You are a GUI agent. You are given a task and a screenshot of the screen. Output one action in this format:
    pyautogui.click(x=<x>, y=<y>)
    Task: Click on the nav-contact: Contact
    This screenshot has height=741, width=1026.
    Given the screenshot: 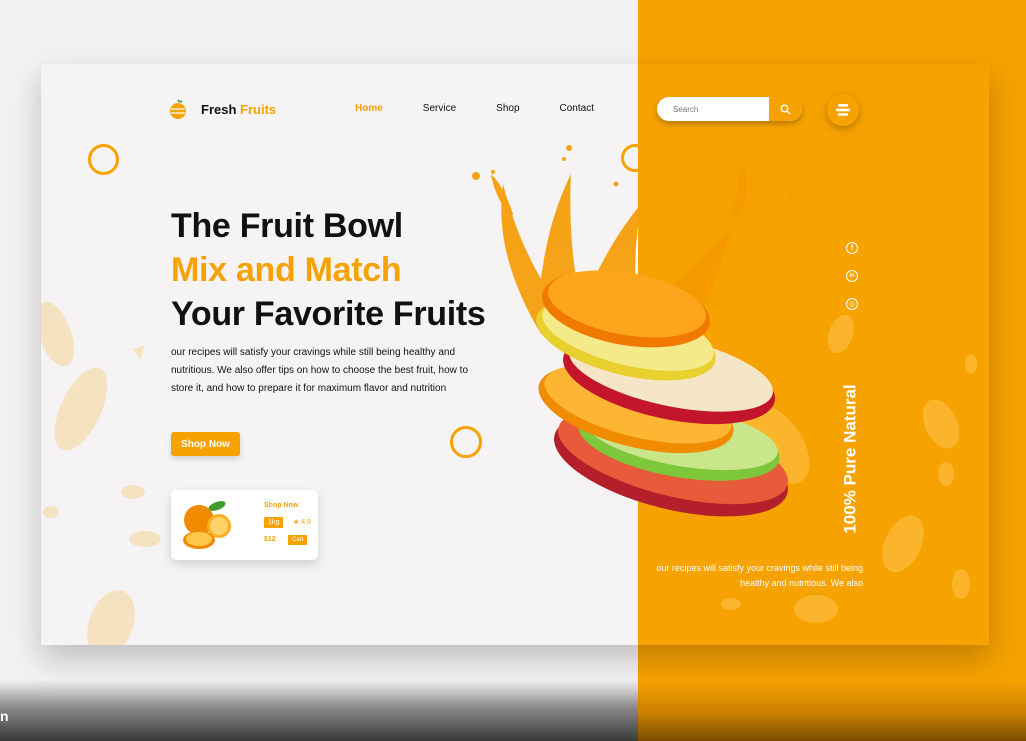 What is the action you would take?
    pyautogui.click(x=577, y=108)
    